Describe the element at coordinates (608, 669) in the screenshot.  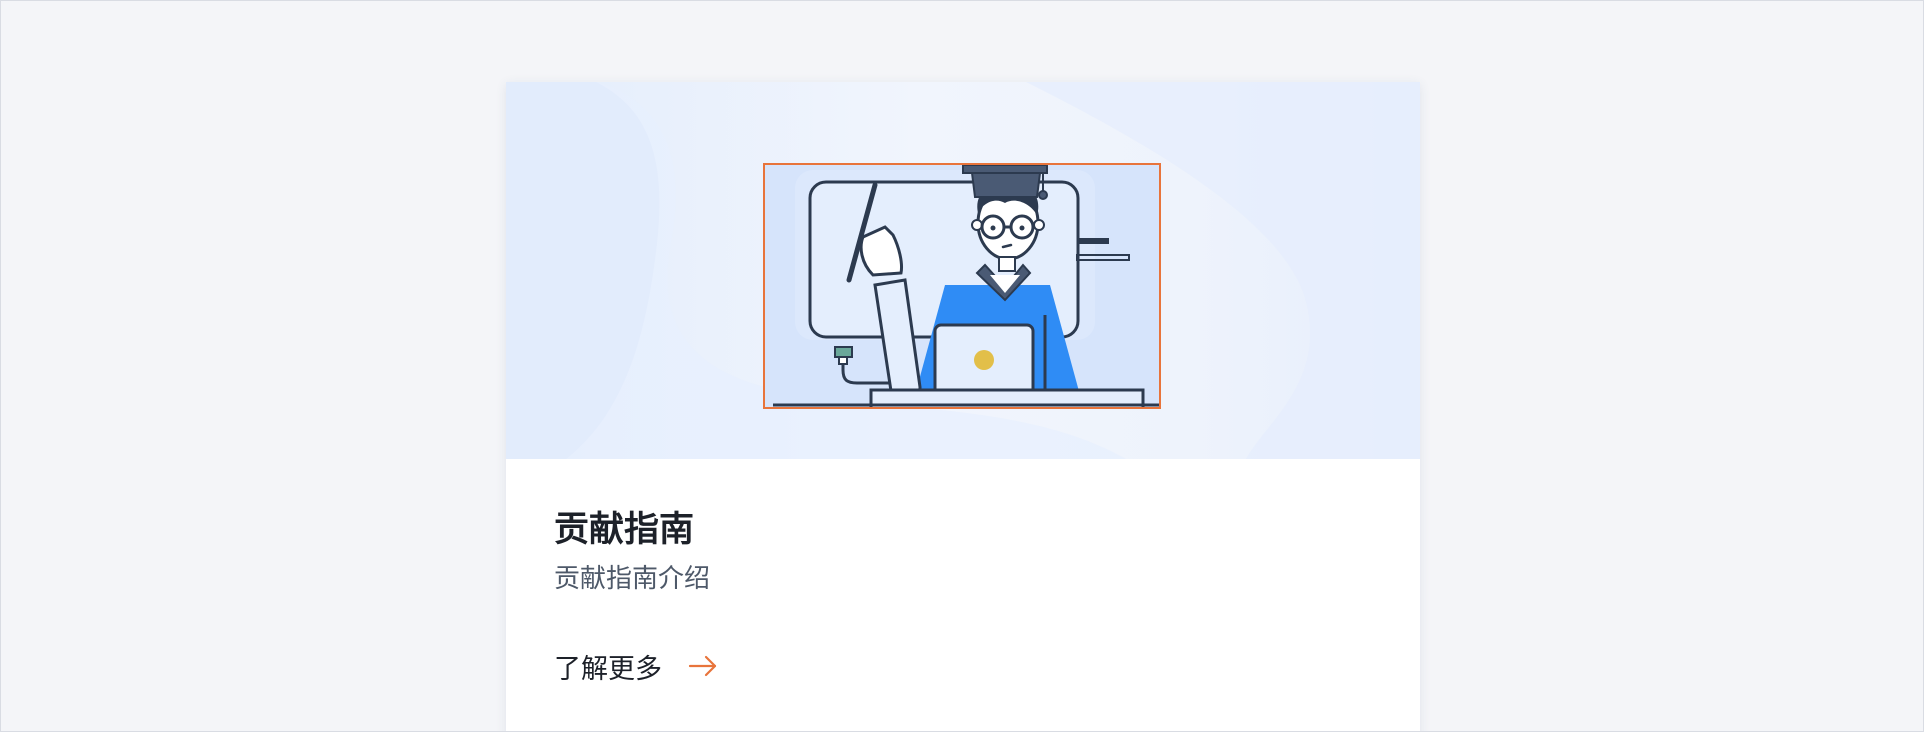
I see `learn-more-label: 了解更多` at that location.